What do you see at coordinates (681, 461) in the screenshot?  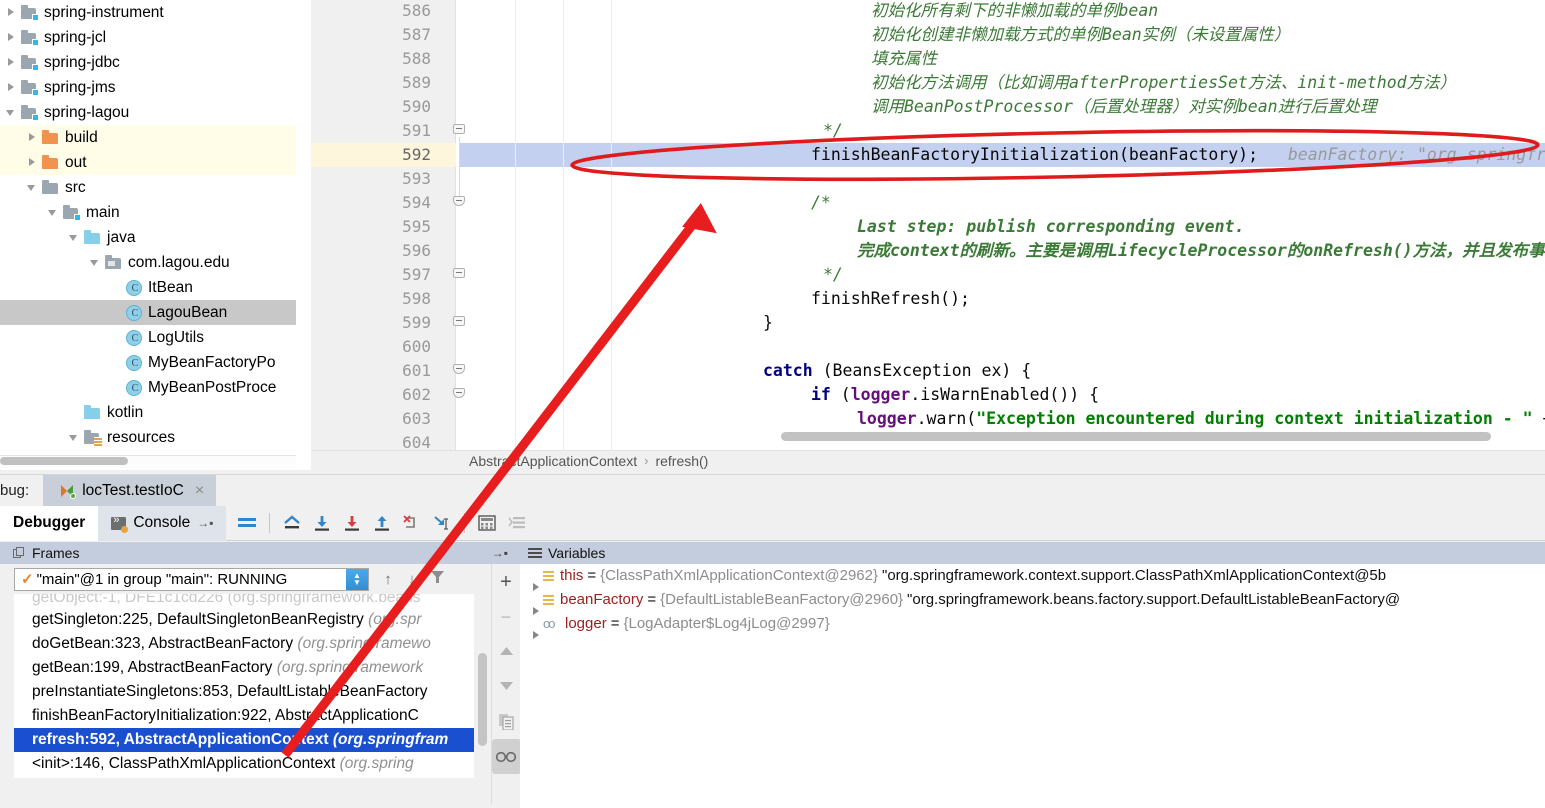 I see `breadcrumb-method: refresh()` at bounding box center [681, 461].